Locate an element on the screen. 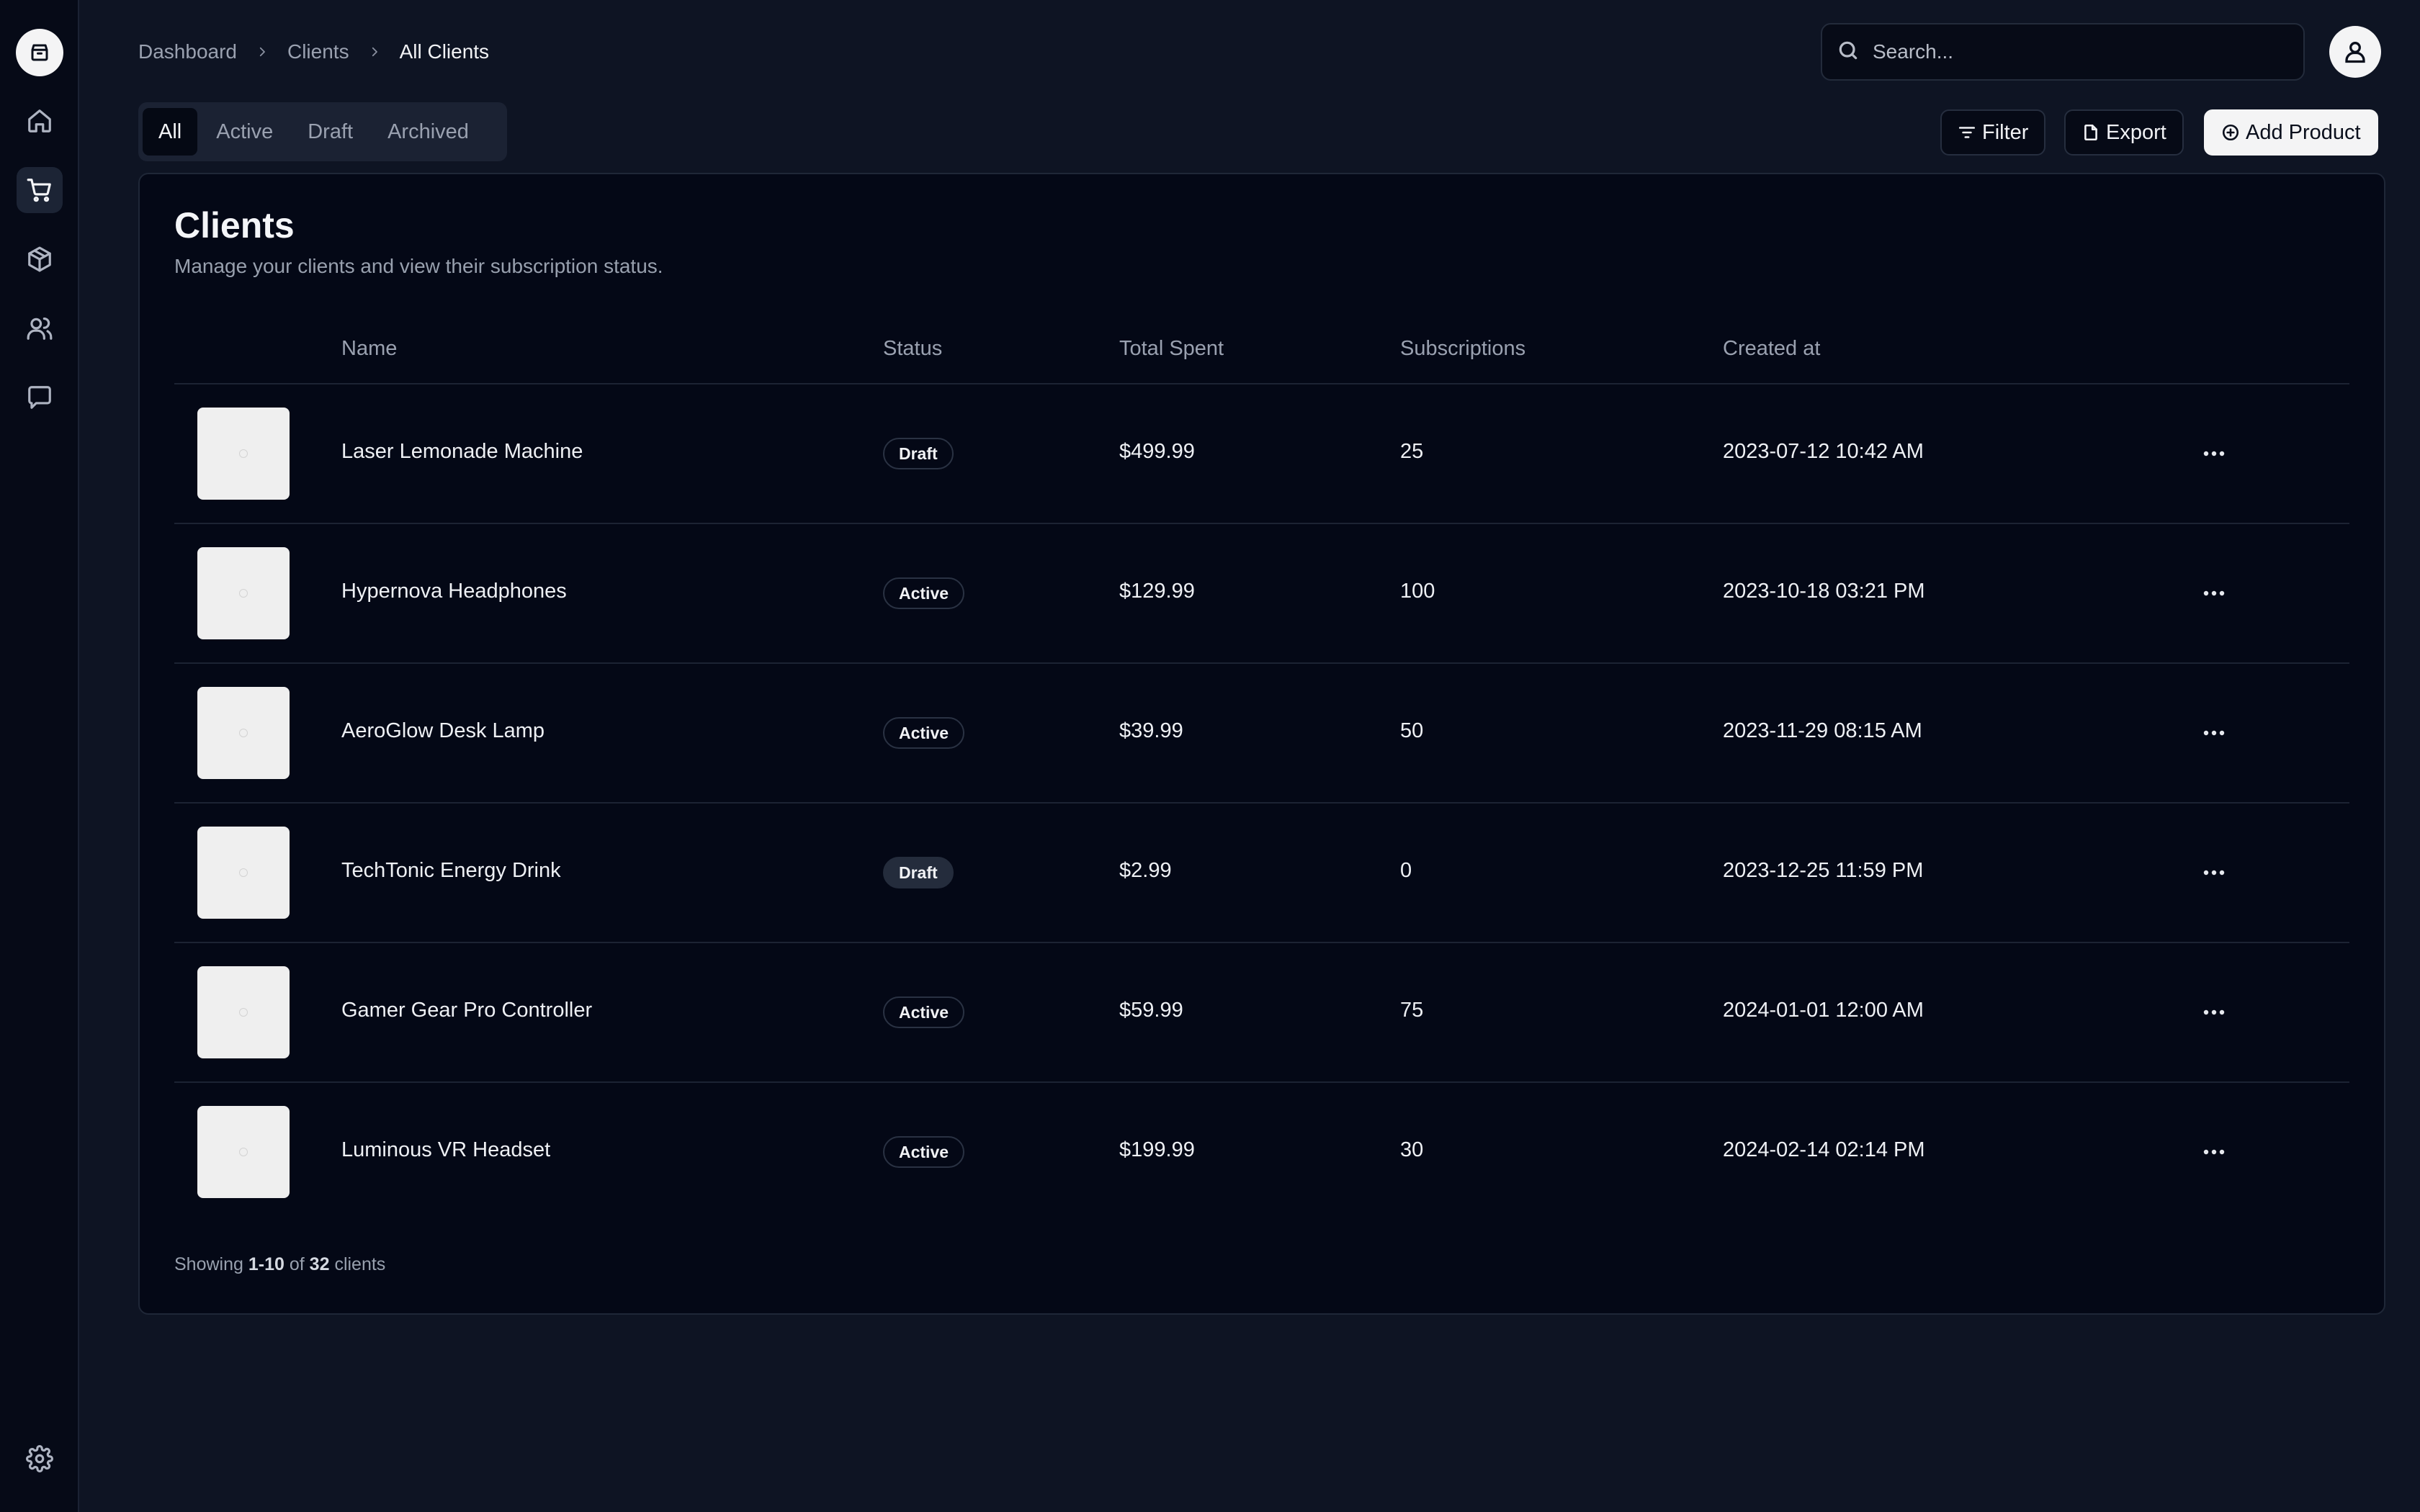  client-name: Gamer Gear Pro Controller is located at coordinates (467, 1010).